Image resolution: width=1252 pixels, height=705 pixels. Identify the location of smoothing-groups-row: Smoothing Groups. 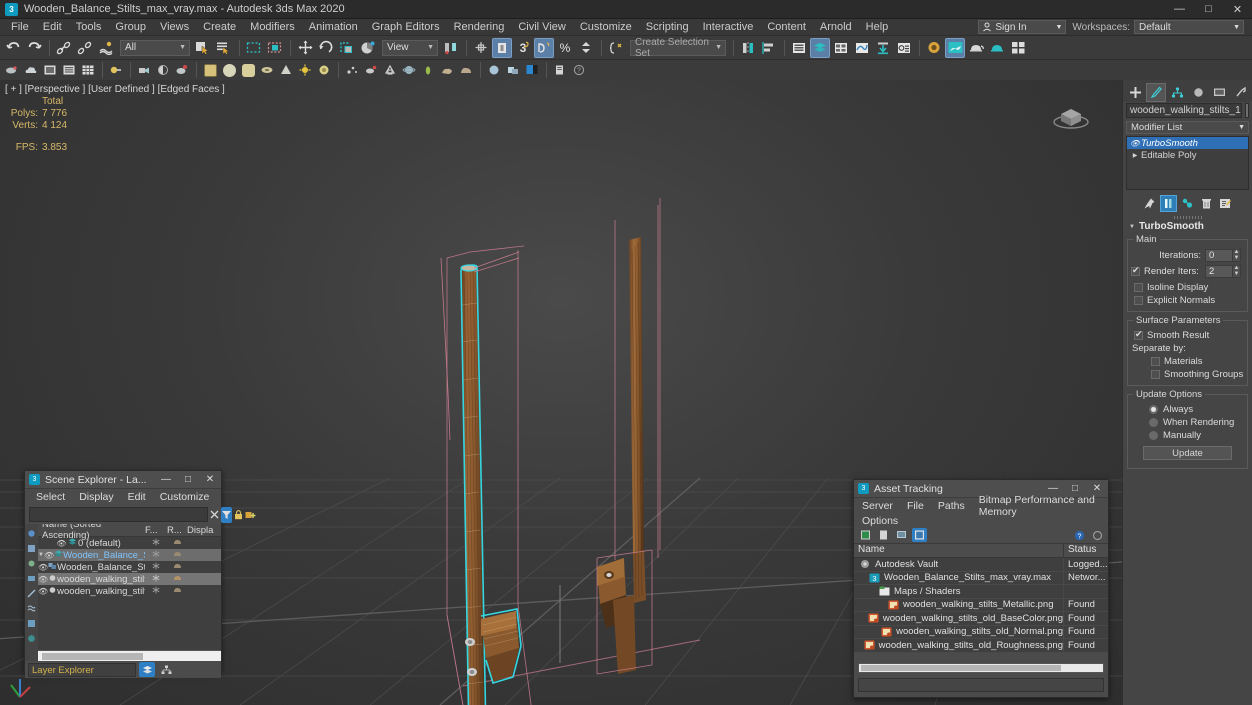
(1187, 374).